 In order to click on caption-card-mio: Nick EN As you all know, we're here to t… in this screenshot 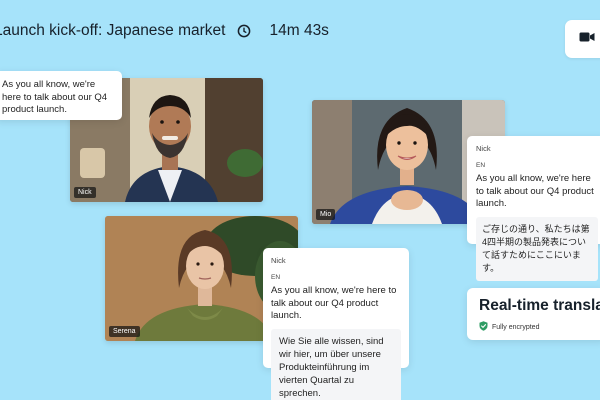, I will do `click(533, 208)`.